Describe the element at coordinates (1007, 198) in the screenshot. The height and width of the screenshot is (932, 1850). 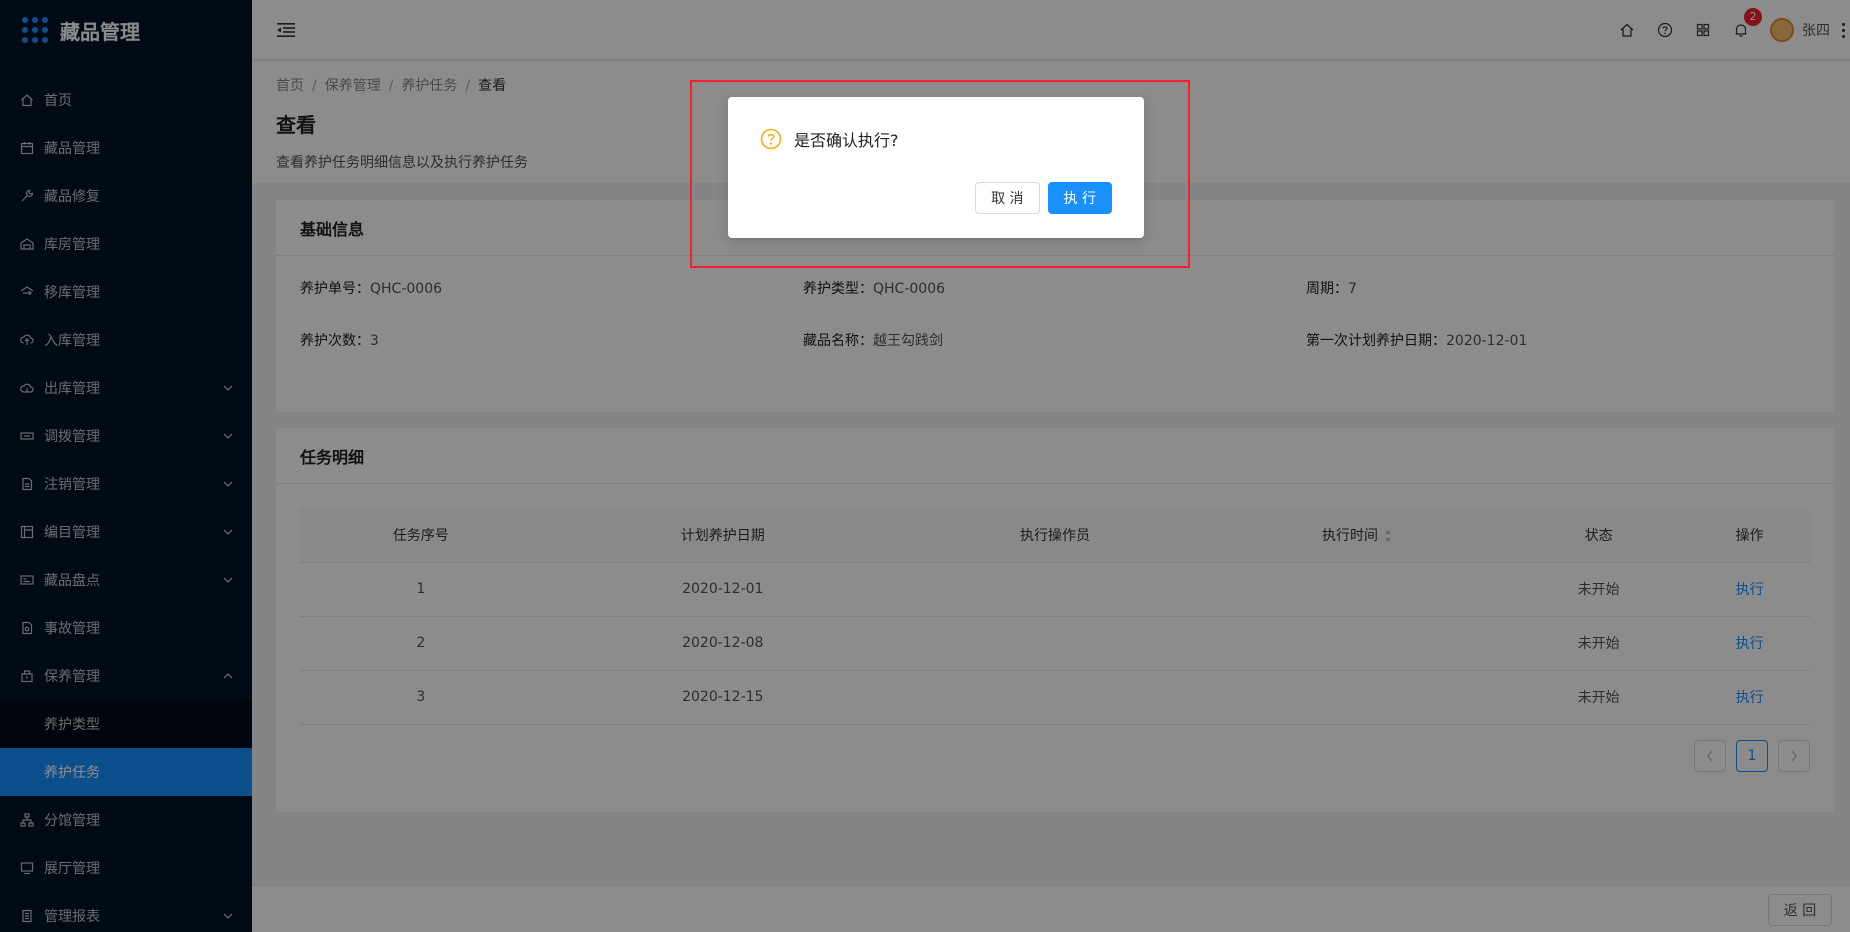
I see `cancel-button: 取 消` at that location.